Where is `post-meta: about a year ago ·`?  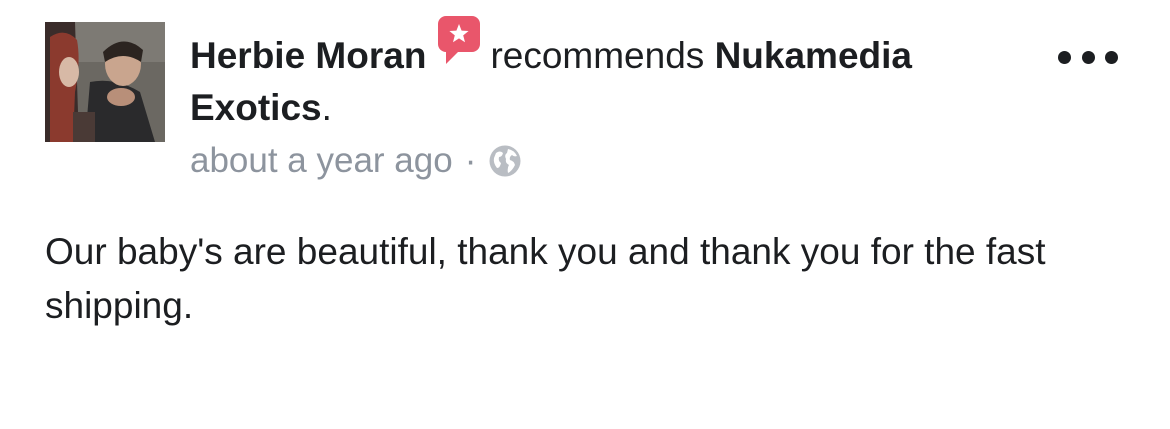 post-meta: about a year ago · is located at coordinates (356, 161).